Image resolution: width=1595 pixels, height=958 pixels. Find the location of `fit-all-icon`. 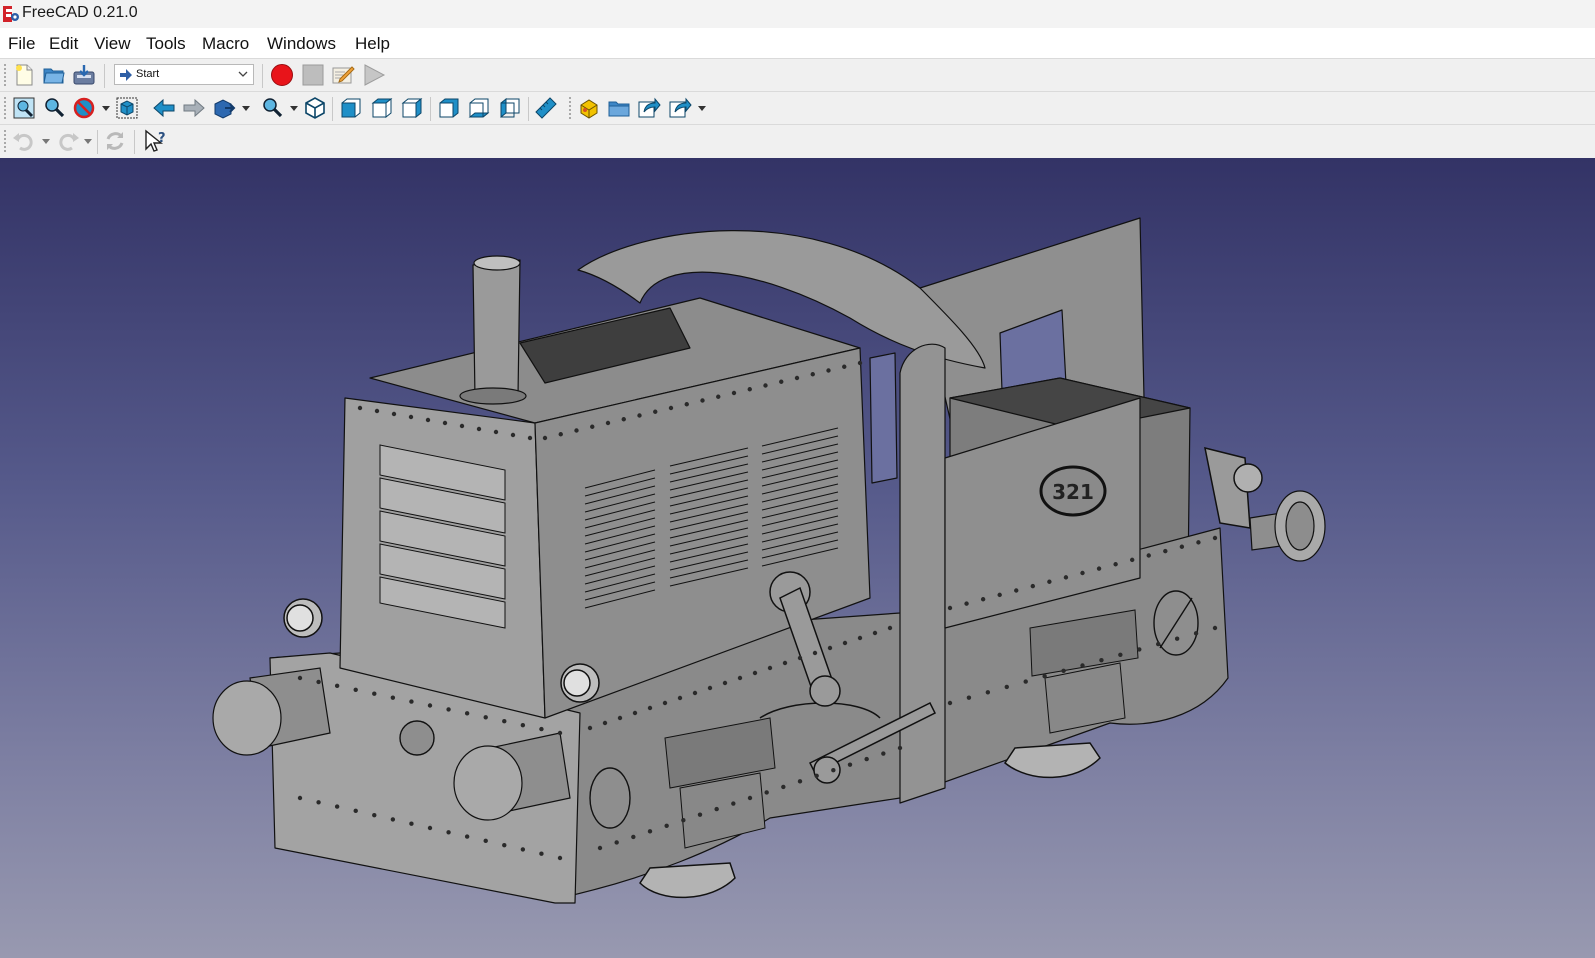

fit-all-icon is located at coordinates (24, 108).